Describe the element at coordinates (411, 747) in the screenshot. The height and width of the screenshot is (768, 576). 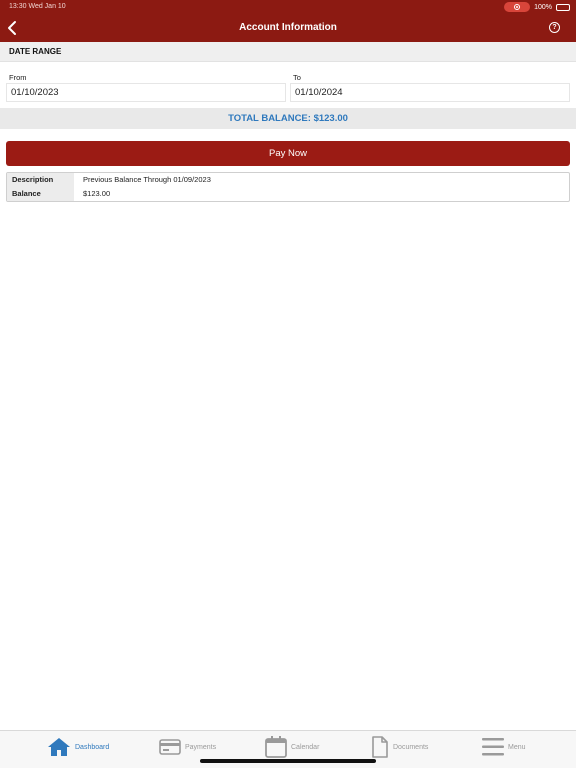
I see `tab-label: Documents` at that location.